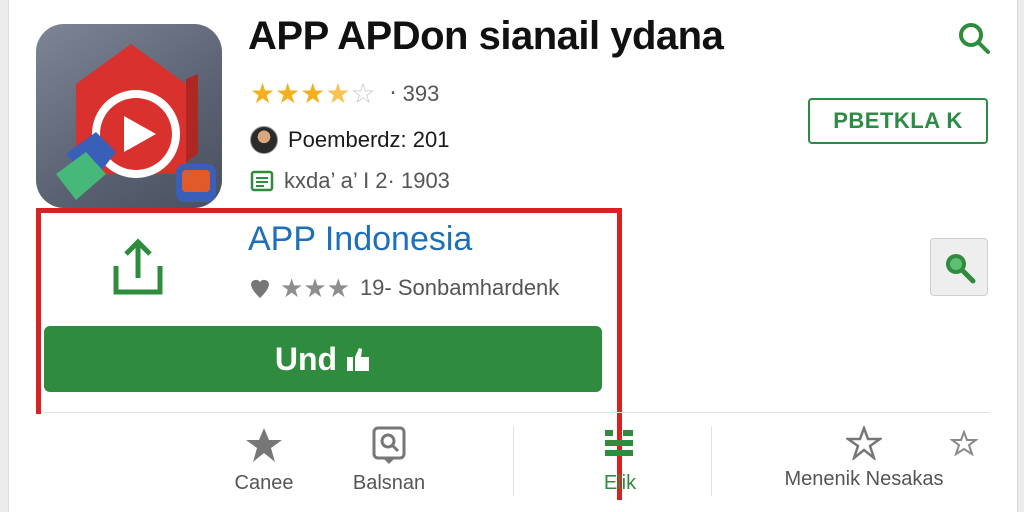 This screenshot has width=1024, height=512. What do you see at coordinates (864, 443) in the screenshot?
I see `star-outline-icon` at bounding box center [864, 443].